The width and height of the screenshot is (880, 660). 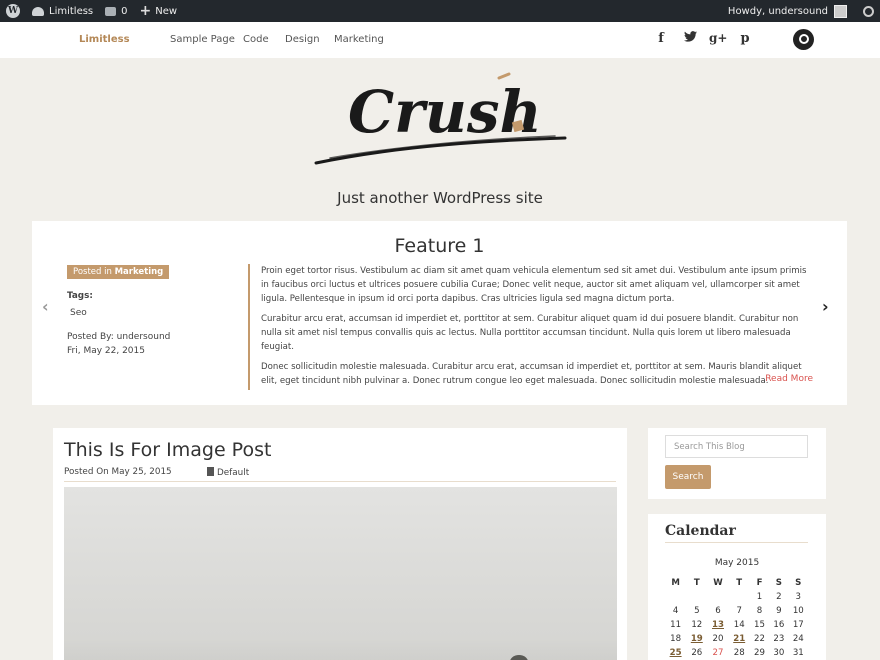 What do you see at coordinates (759, 597) in the screenshot?
I see `calendar-day: 1` at bounding box center [759, 597].